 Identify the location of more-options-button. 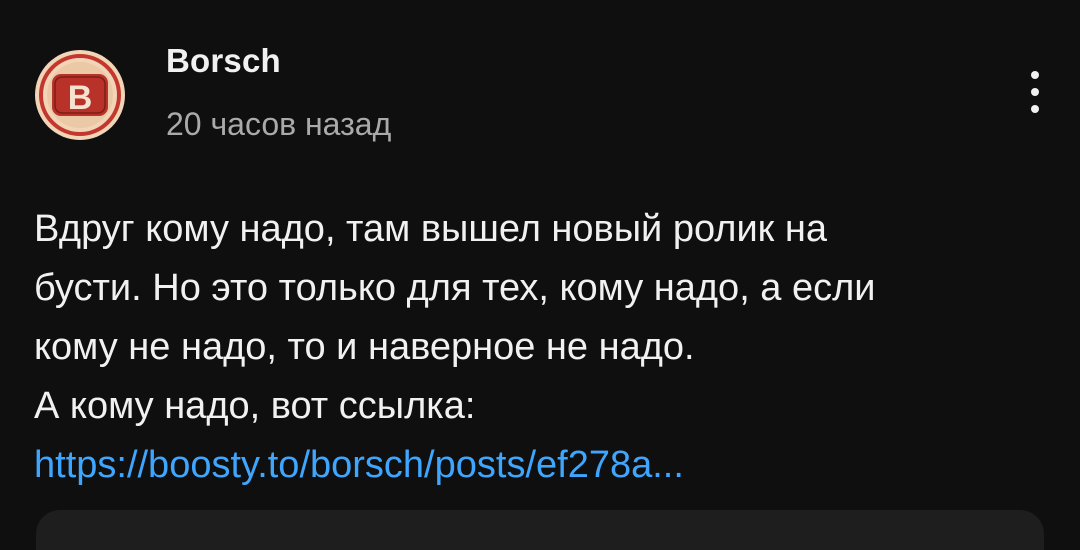
(1035, 92).